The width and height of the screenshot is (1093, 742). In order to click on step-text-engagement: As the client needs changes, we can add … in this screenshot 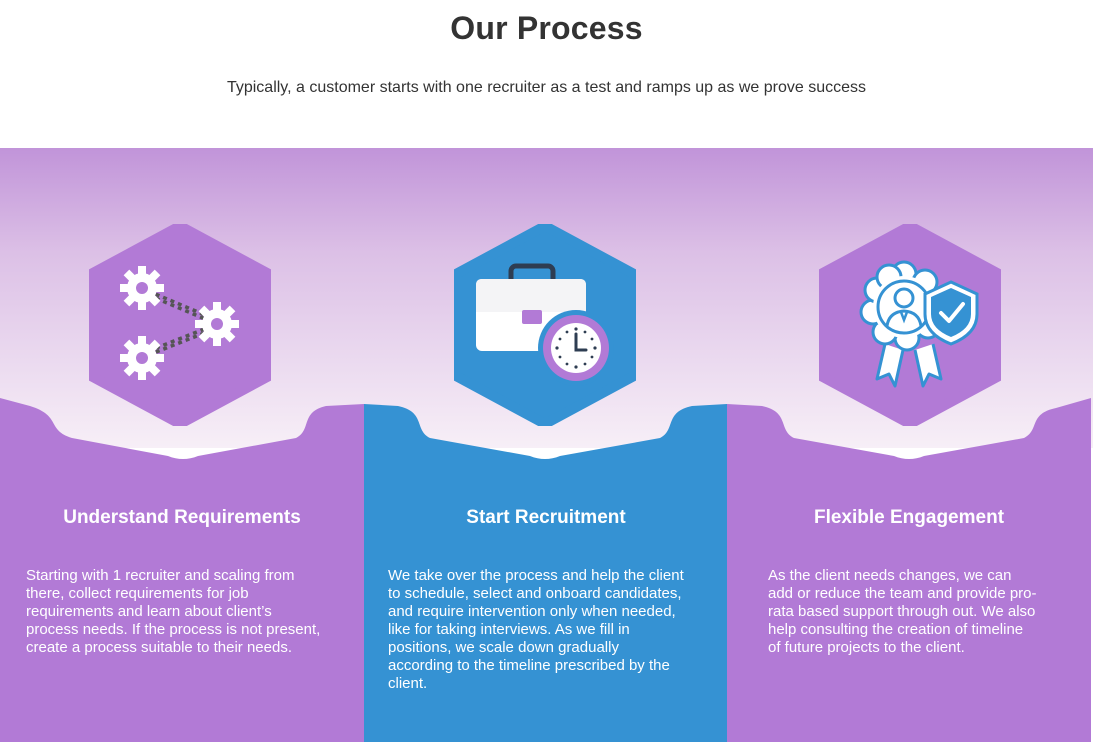, I will do `click(902, 611)`.